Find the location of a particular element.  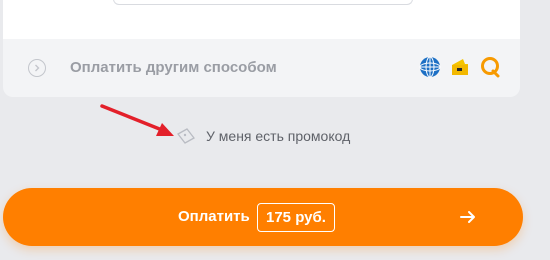

promo-code-label: У меня есть промокод is located at coordinates (278, 136).